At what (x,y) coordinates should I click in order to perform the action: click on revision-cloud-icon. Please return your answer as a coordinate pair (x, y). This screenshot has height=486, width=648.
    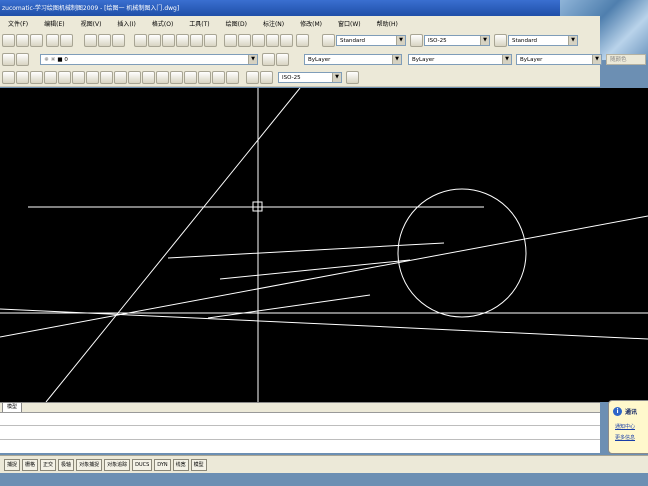
    Looking at the image, I should click on (106, 77).